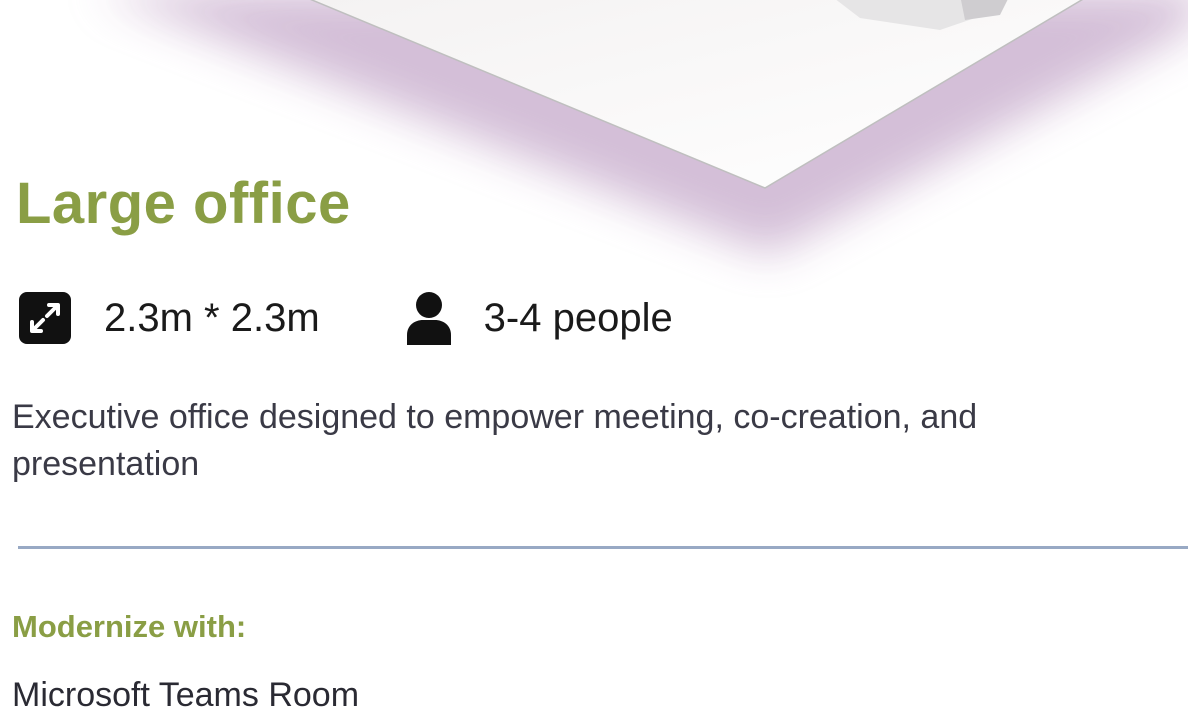 The height and width of the screenshot is (728, 1188). Describe the element at coordinates (603, 547) in the screenshot. I see `section-divider` at that location.